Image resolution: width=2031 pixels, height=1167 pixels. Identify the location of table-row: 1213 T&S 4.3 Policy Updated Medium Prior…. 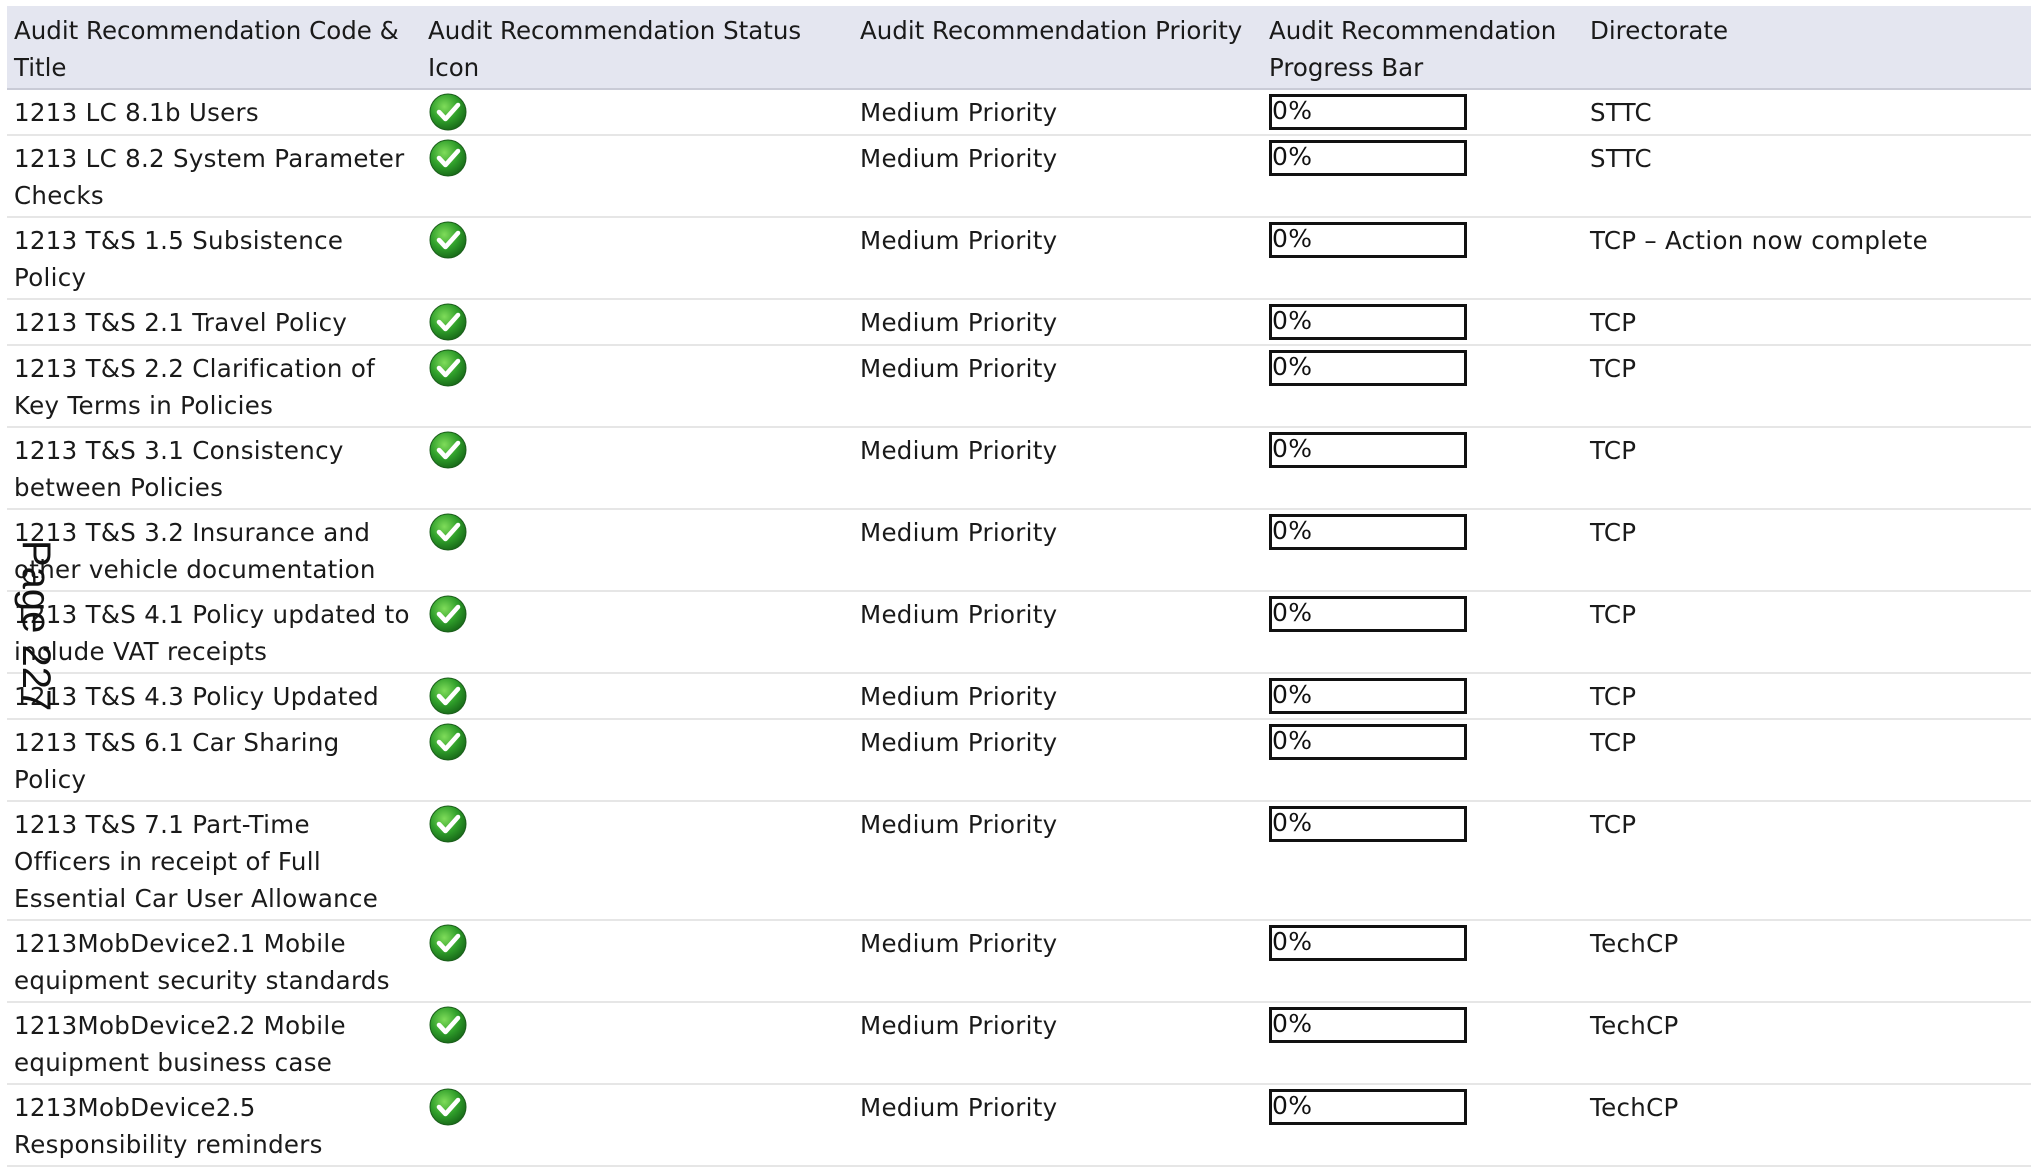
(1019, 696).